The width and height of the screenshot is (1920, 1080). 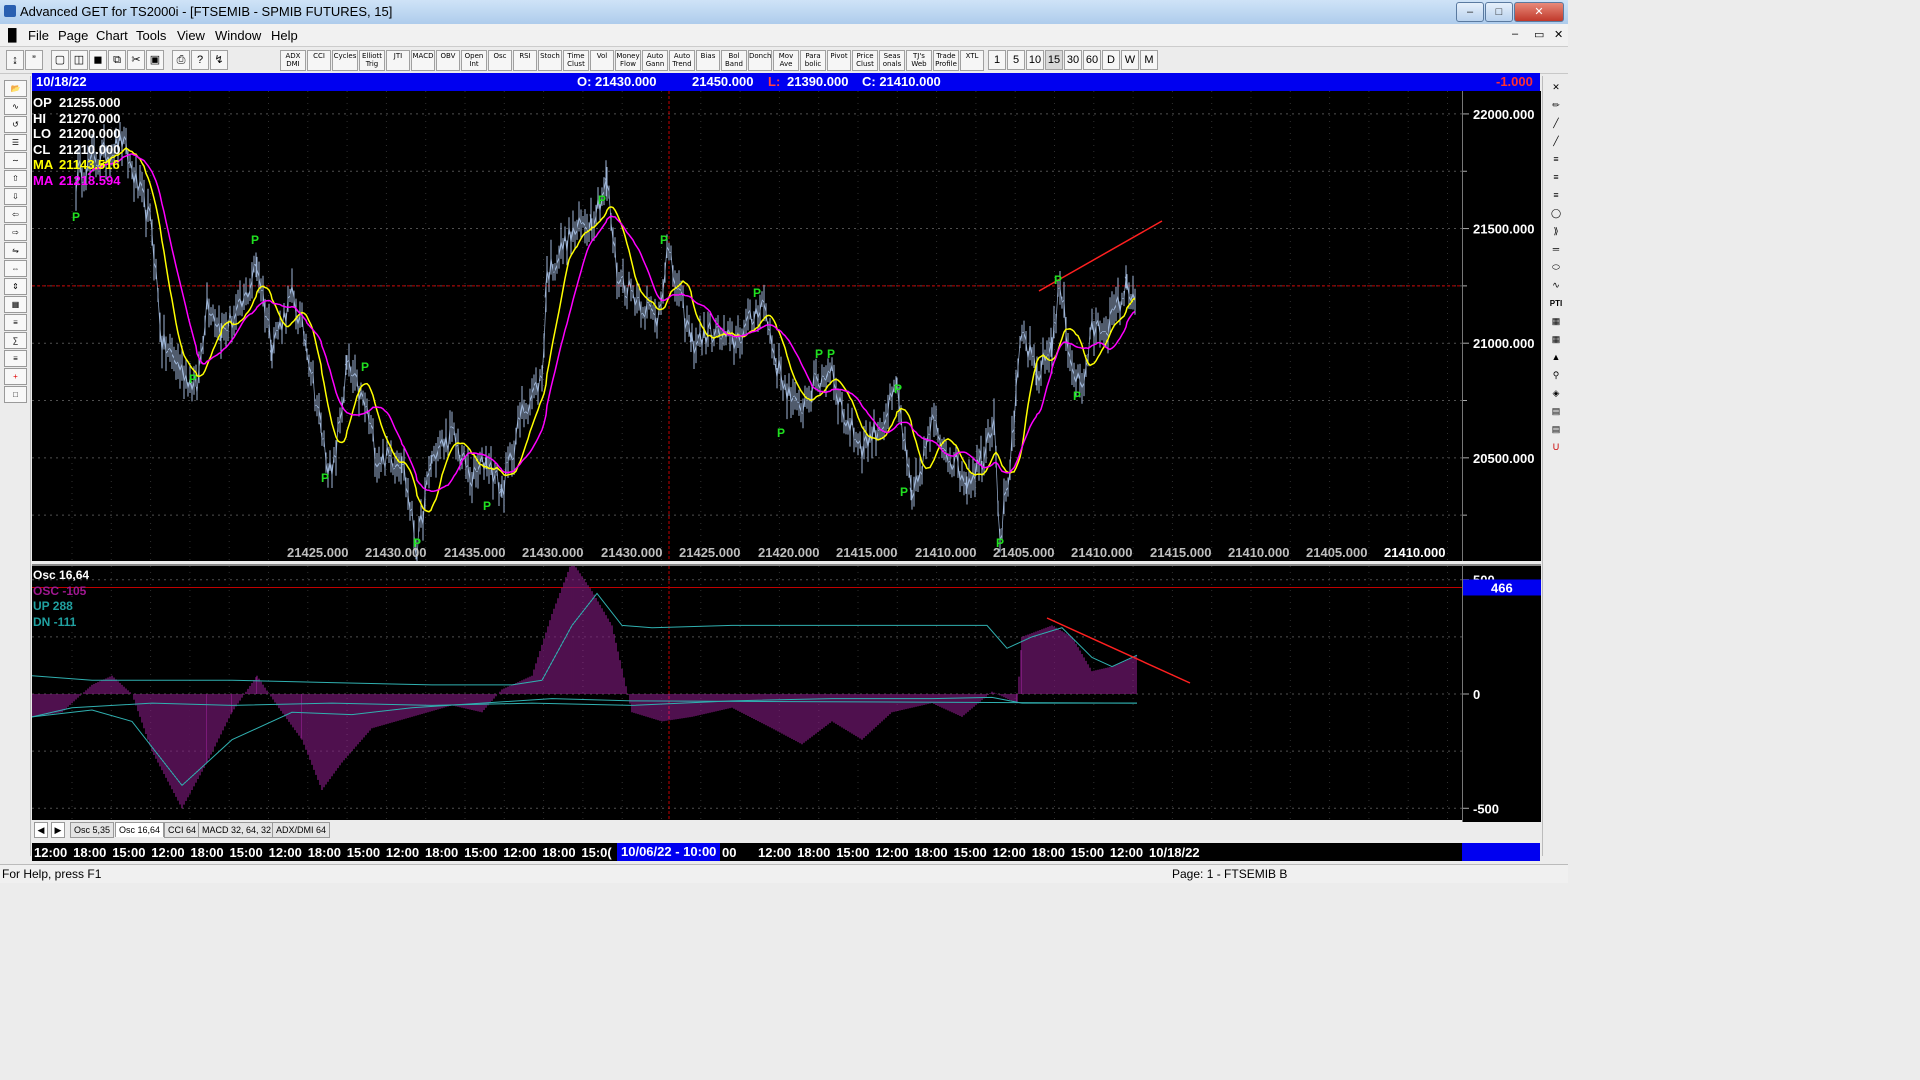 I want to click on trend-icon: ∿, so click(x=15, y=106).